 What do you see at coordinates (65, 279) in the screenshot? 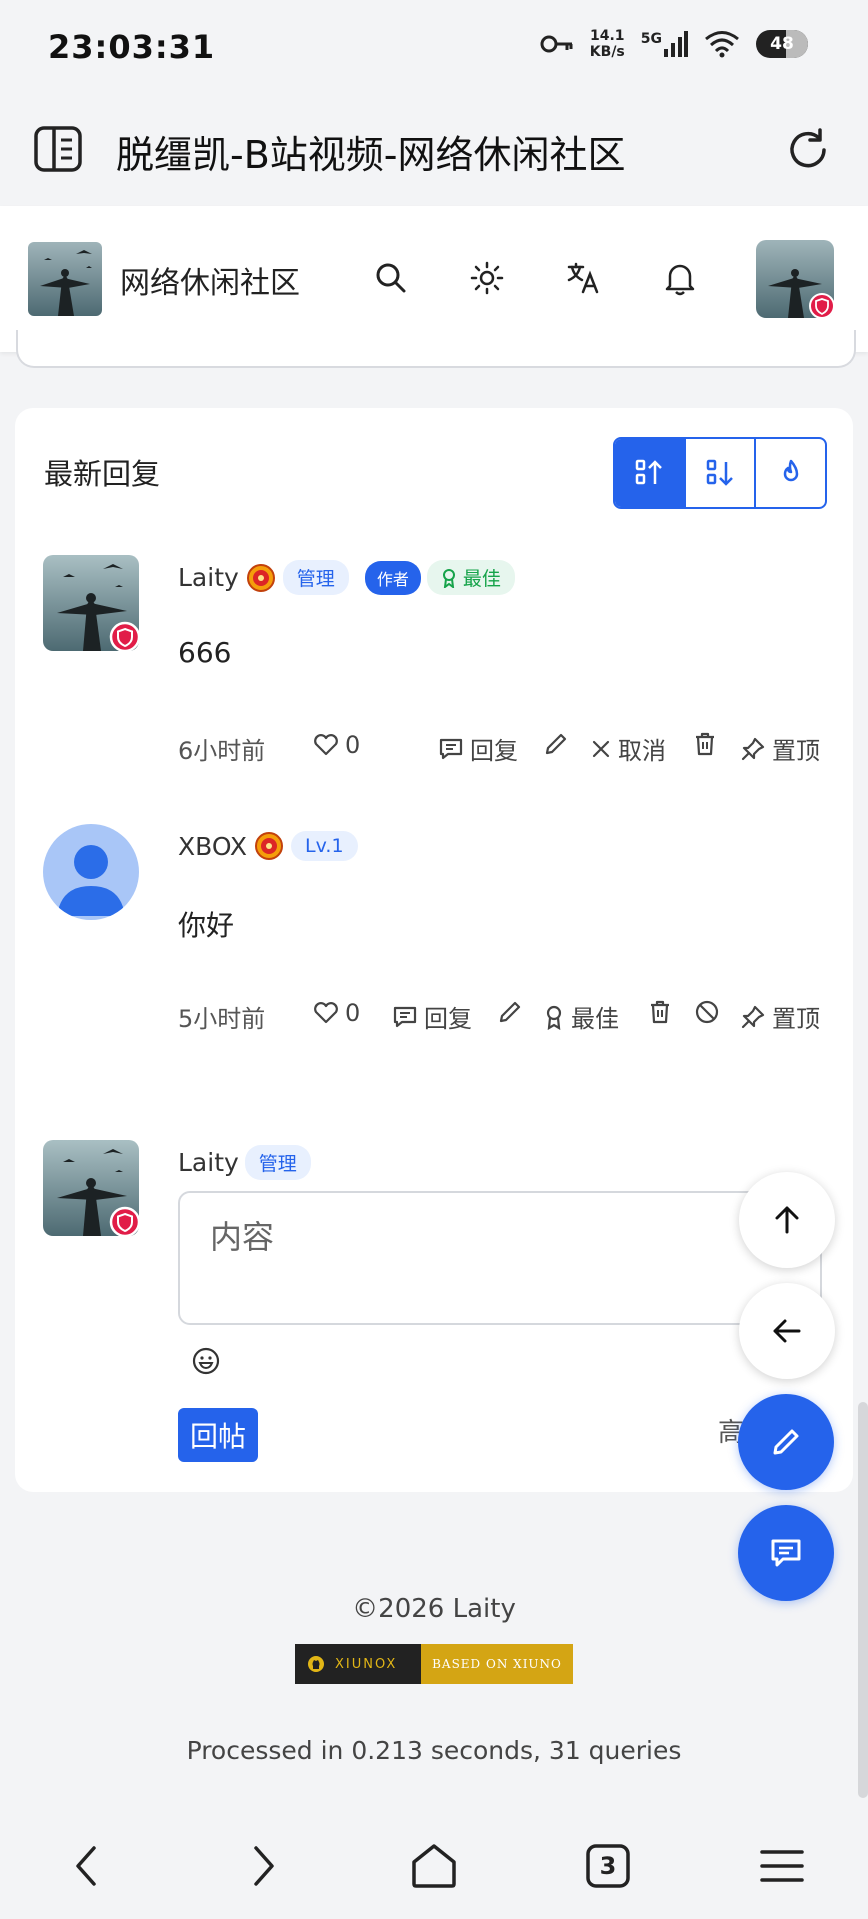
I see `site-logo` at bounding box center [65, 279].